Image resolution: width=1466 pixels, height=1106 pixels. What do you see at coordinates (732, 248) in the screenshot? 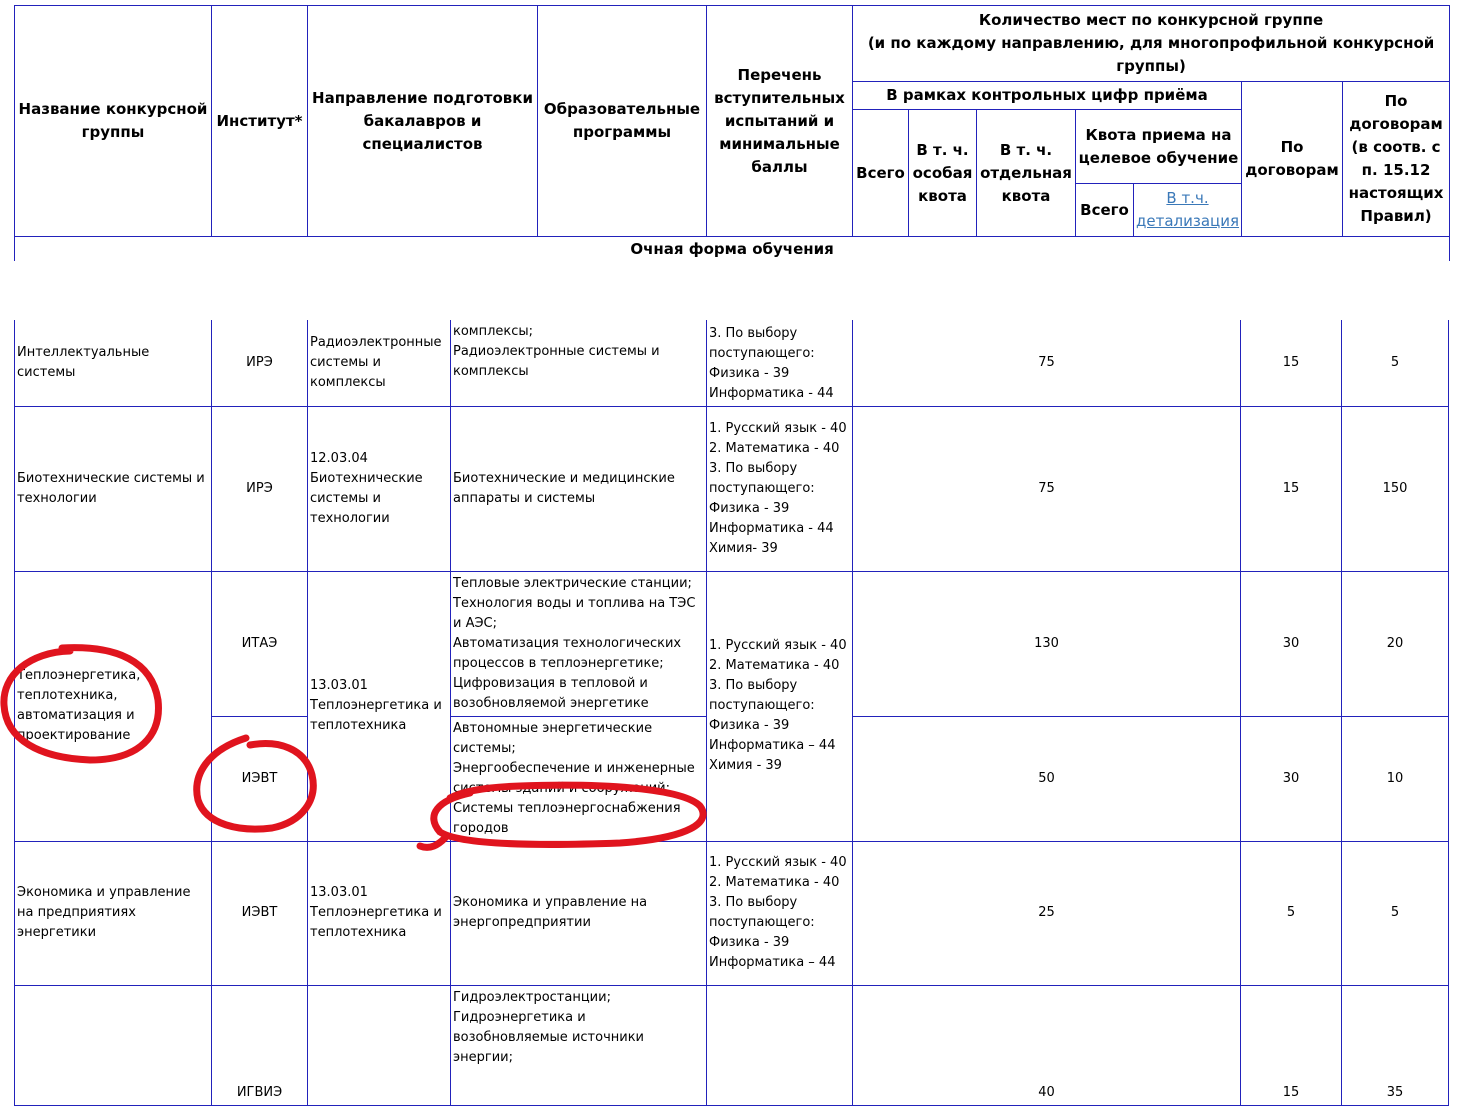
I see `section-full-time: Очная форма обучения` at bounding box center [732, 248].